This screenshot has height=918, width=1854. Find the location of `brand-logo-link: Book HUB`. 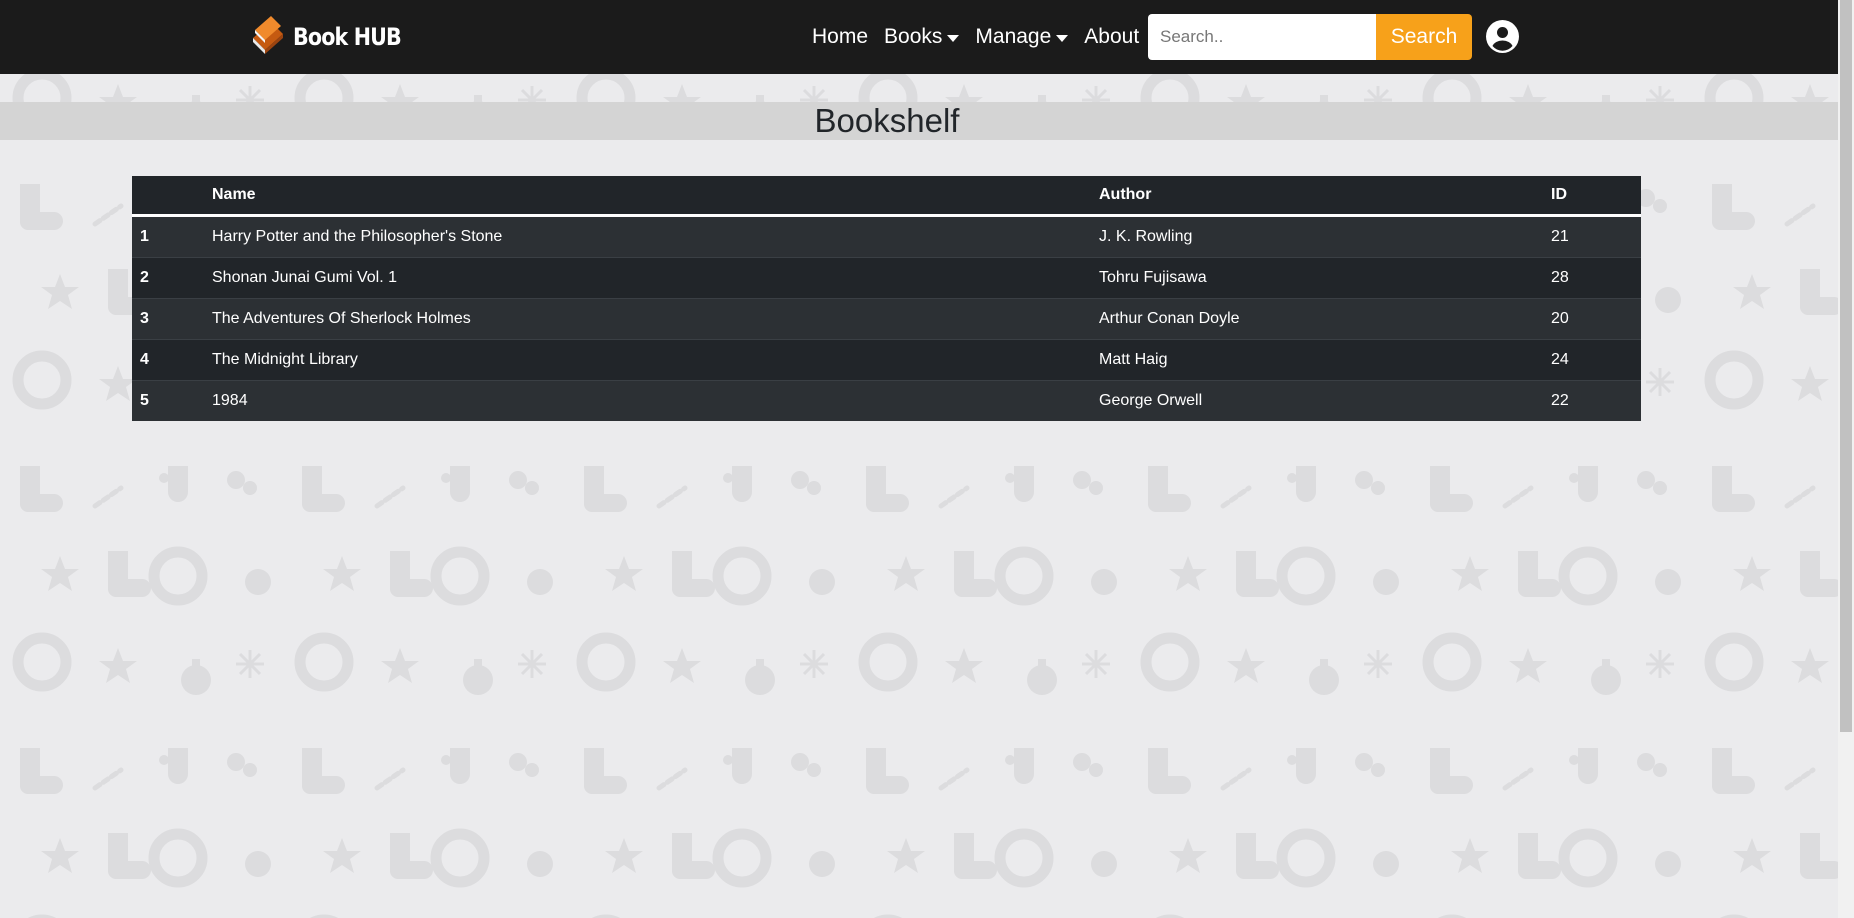

brand-logo-link: Book HUB is located at coordinates (333, 37).